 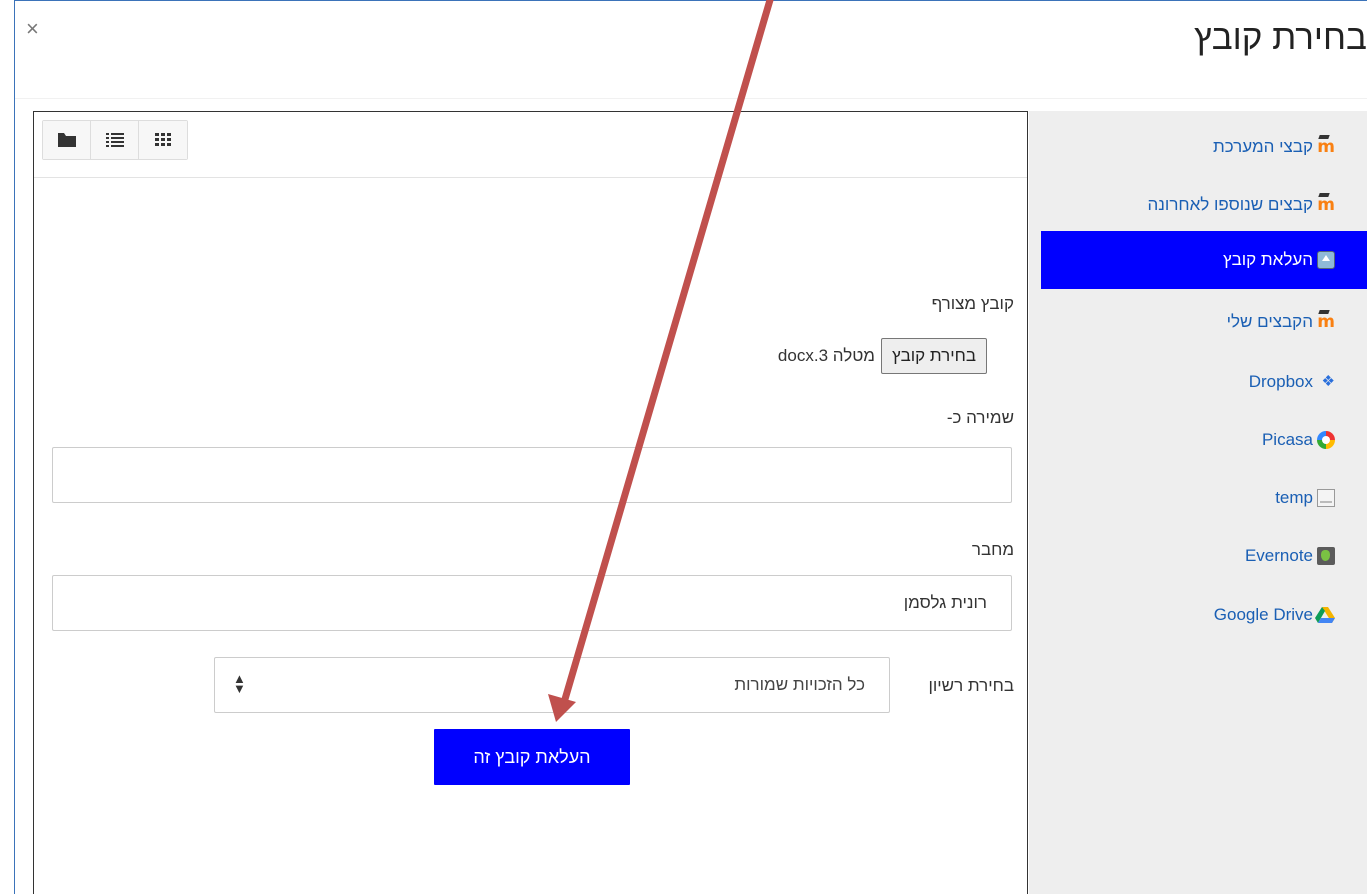 I want to click on evernote-icon, so click(x=1326, y=556).